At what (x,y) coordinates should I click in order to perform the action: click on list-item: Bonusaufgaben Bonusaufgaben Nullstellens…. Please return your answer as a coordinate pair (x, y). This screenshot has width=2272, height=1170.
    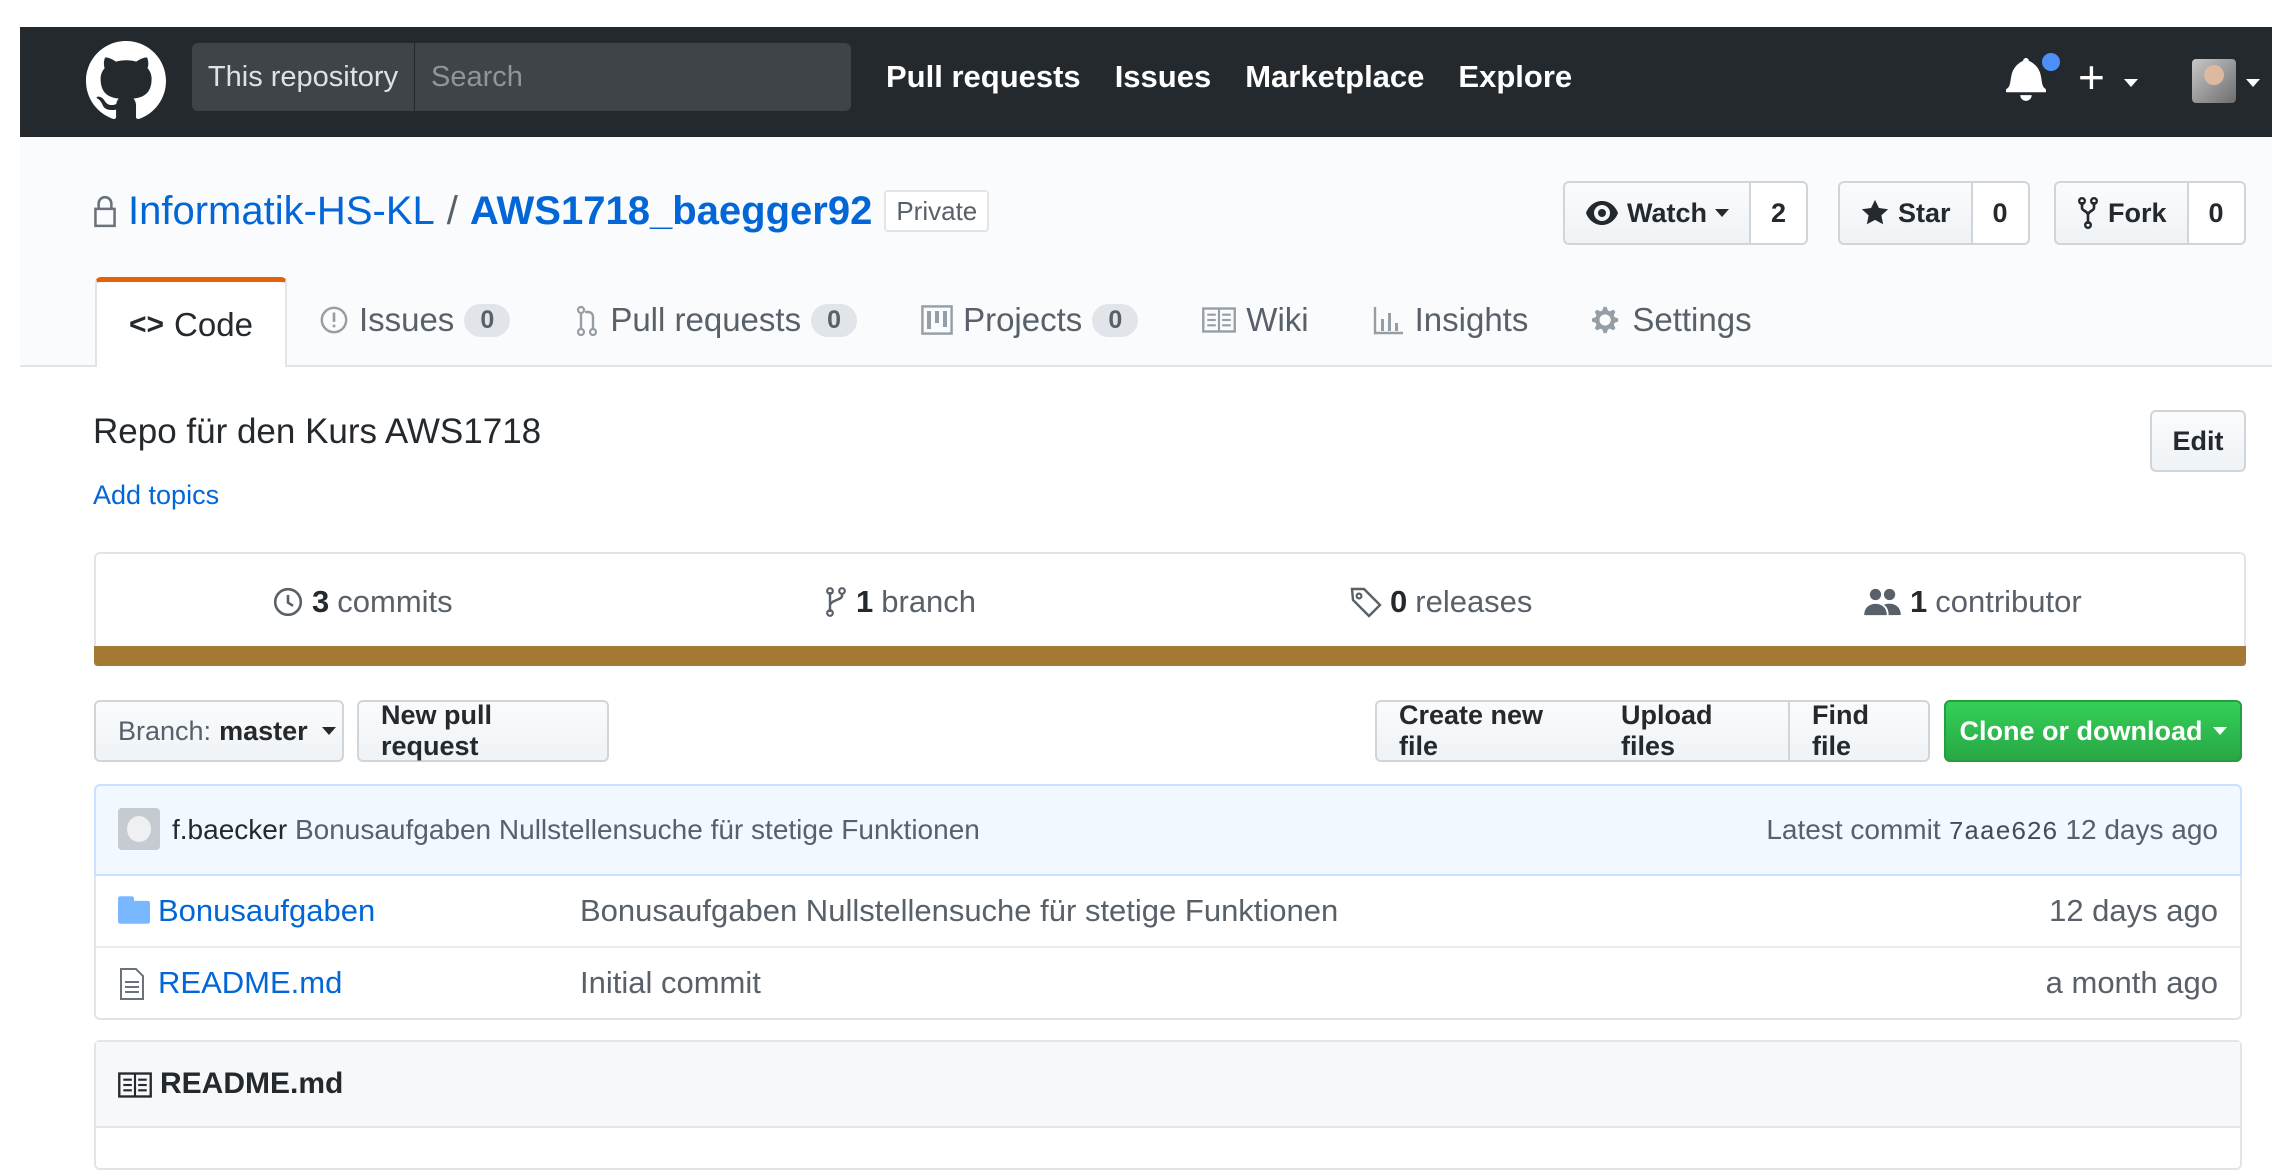
    Looking at the image, I should click on (1168, 911).